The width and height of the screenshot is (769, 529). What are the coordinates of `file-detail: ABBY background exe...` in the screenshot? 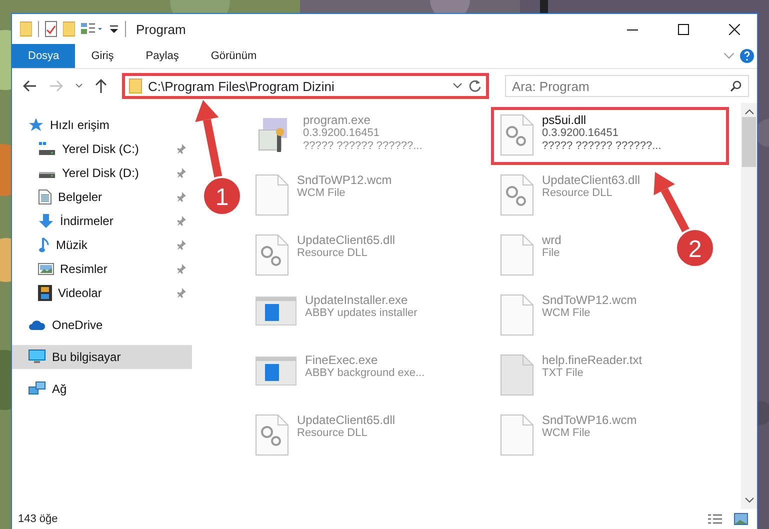 It's located at (365, 373).